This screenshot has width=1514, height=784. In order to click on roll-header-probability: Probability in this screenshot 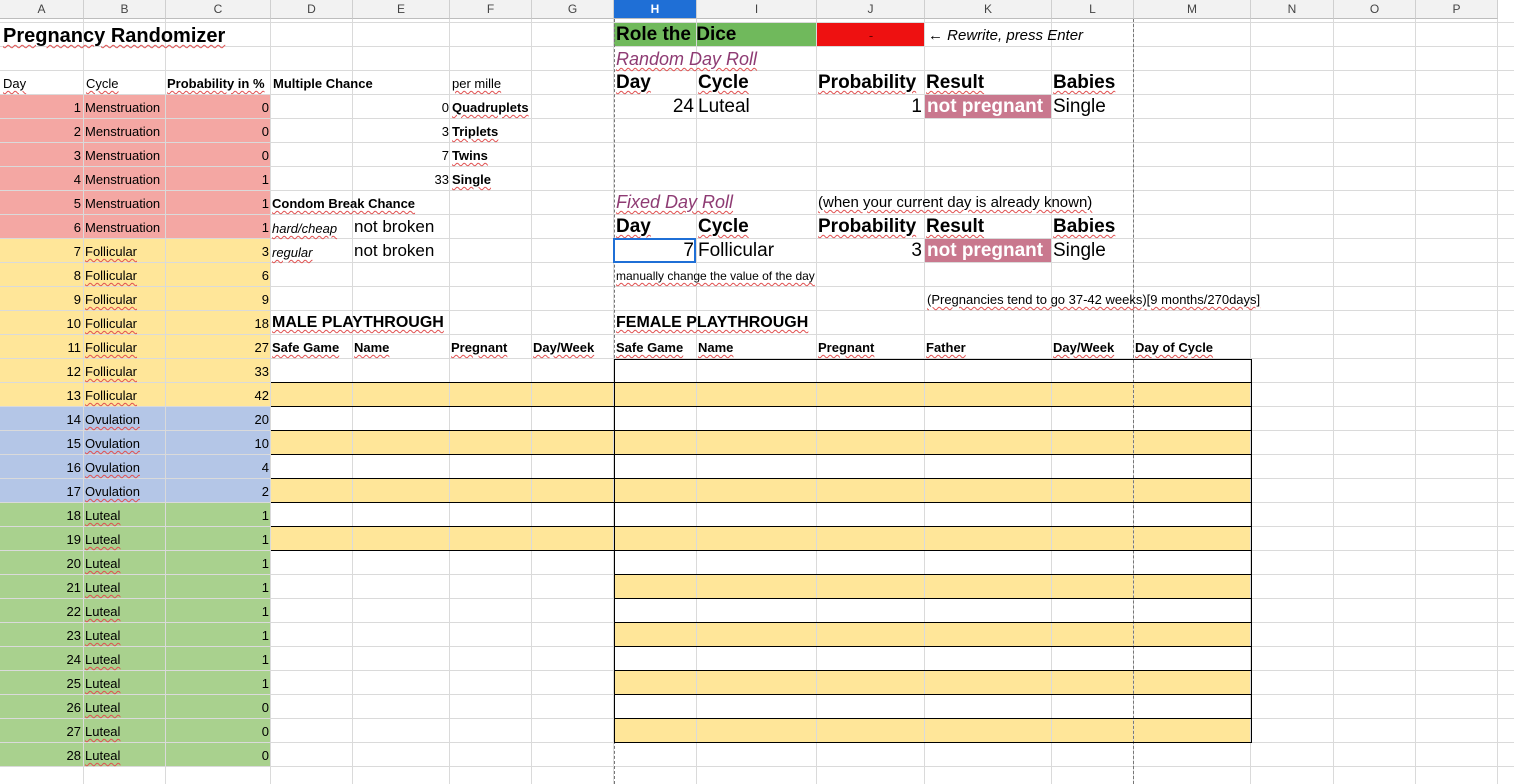, I will do `click(867, 226)`.